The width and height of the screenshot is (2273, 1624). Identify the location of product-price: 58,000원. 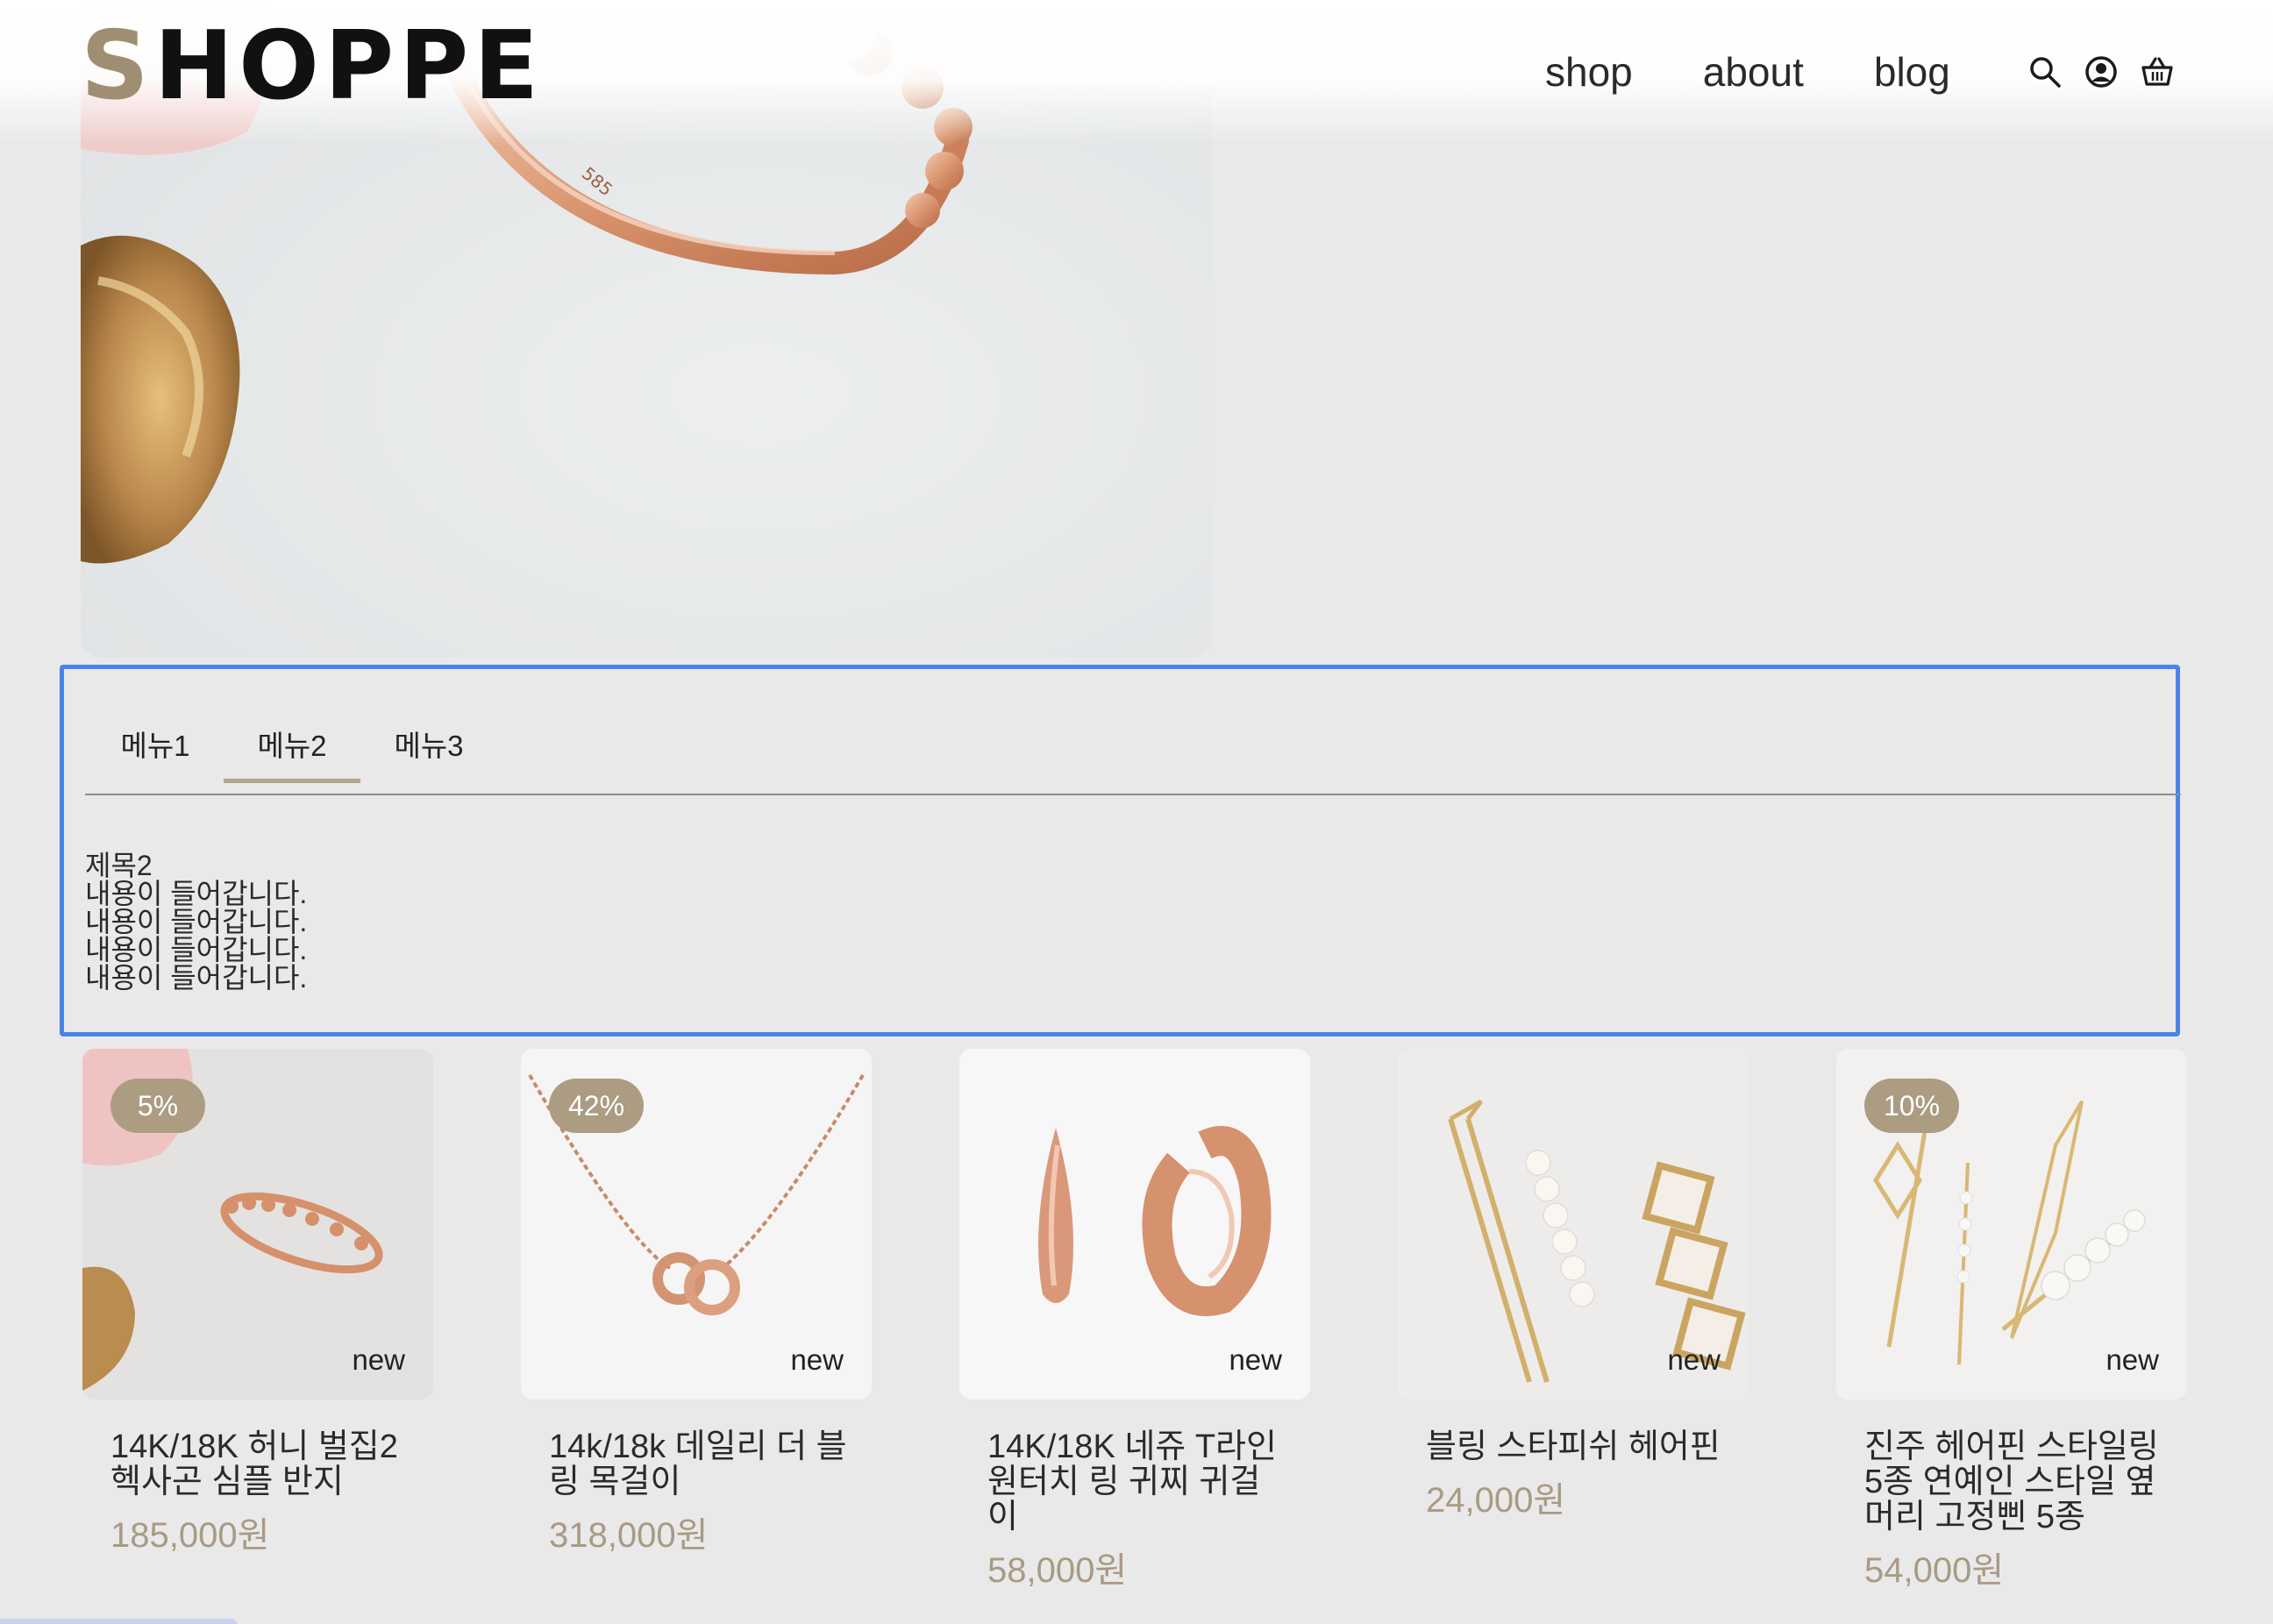
(1057, 1571).